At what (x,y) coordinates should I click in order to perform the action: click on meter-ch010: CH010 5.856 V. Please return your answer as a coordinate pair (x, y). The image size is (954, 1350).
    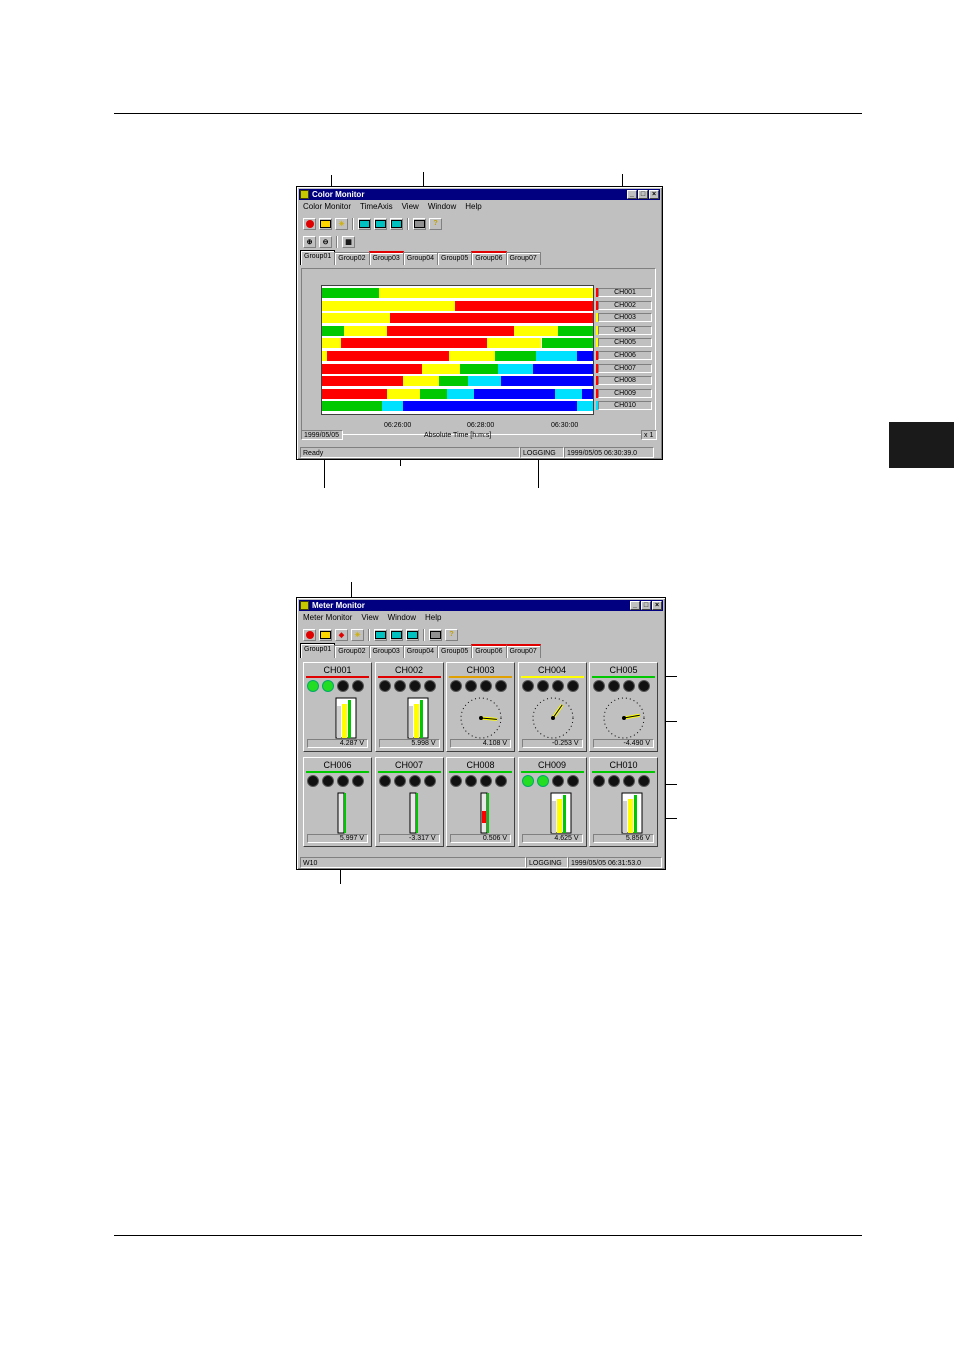
    Looking at the image, I should click on (623, 802).